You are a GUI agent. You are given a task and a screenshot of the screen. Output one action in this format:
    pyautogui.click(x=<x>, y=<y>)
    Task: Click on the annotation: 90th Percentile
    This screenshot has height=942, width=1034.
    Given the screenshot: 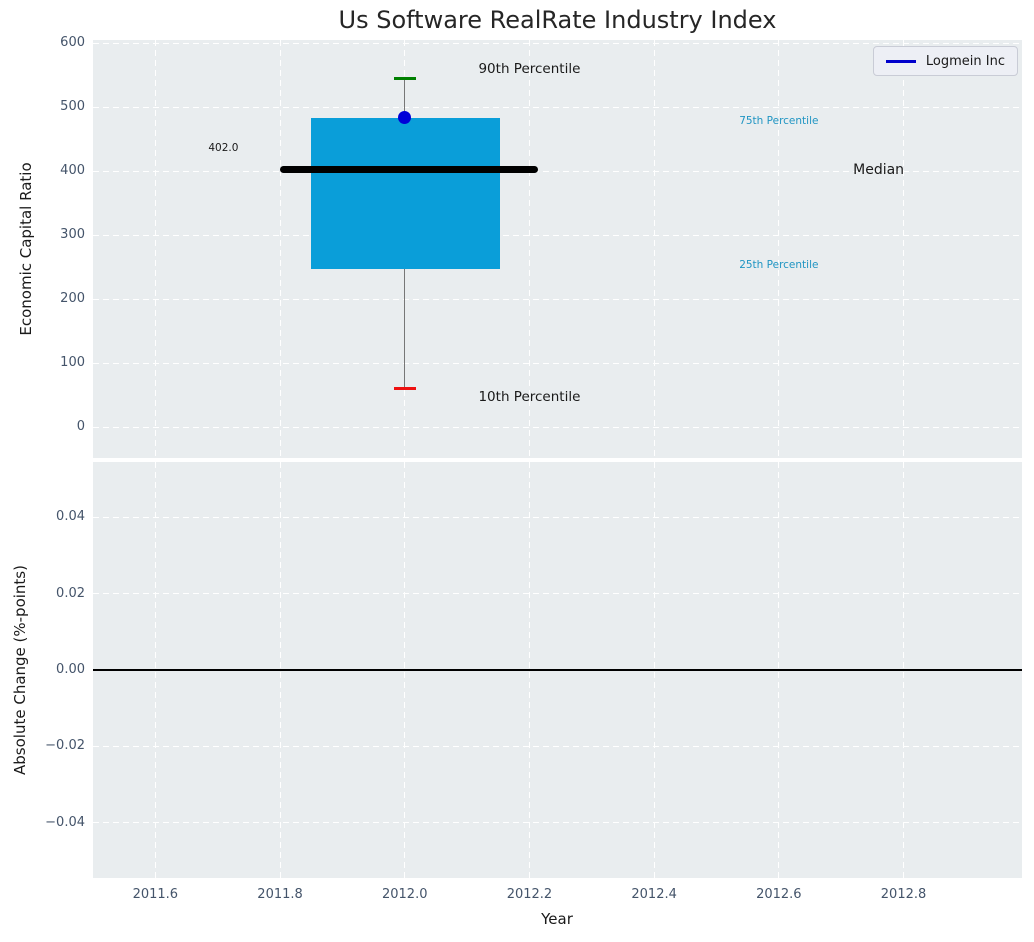 What is the action you would take?
    pyautogui.click(x=529, y=68)
    